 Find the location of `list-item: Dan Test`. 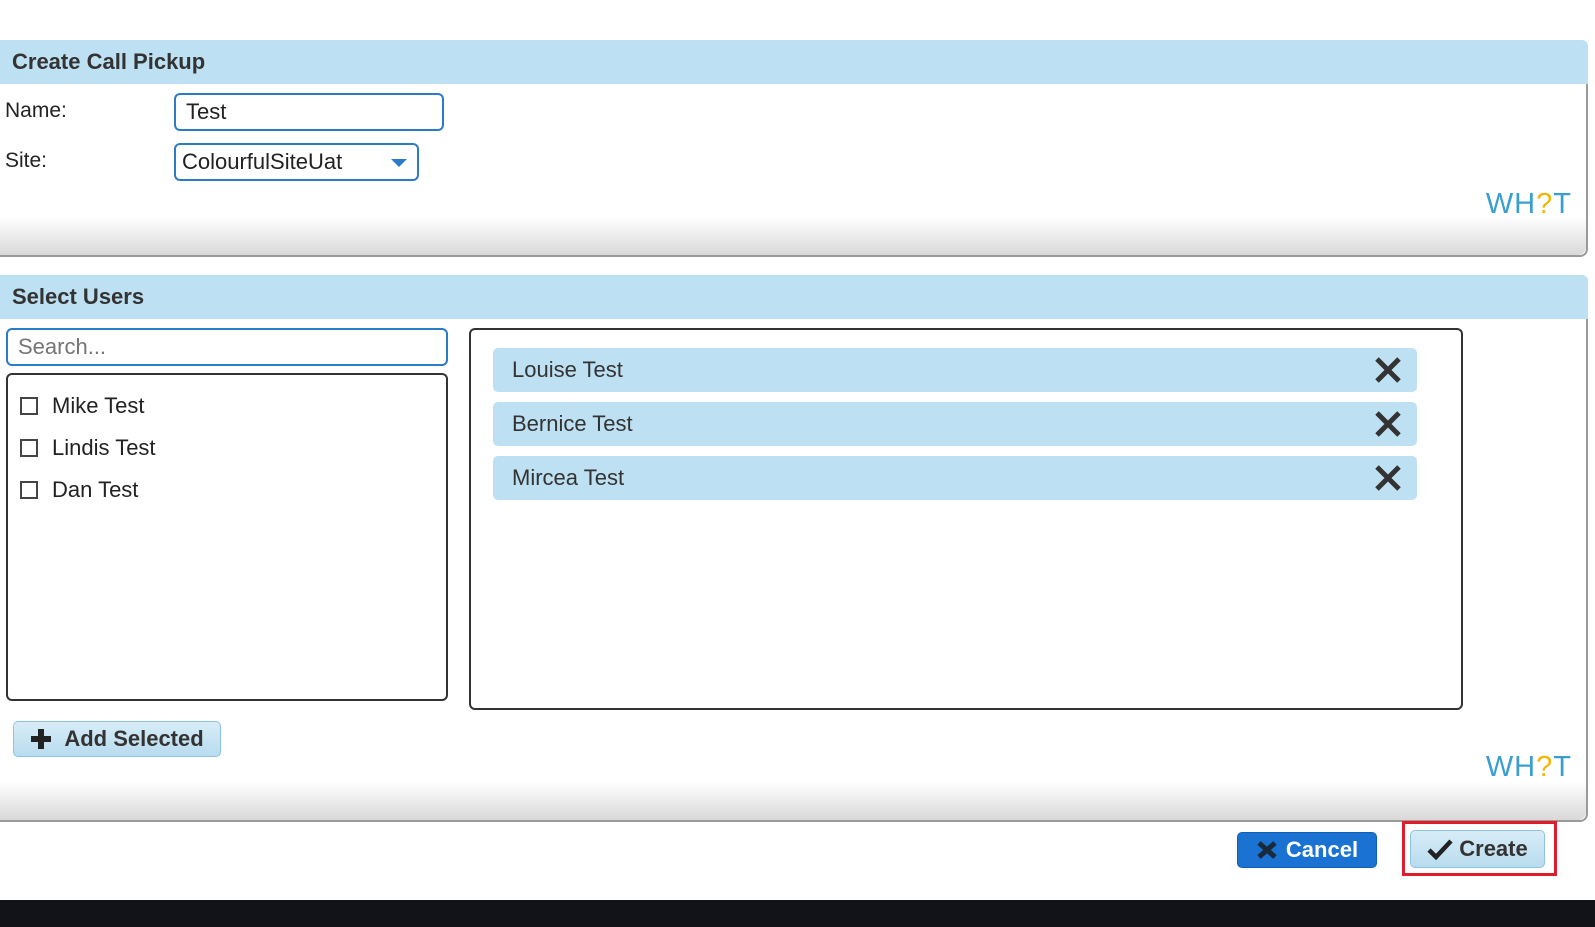

list-item: Dan Test is located at coordinates (79, 490).